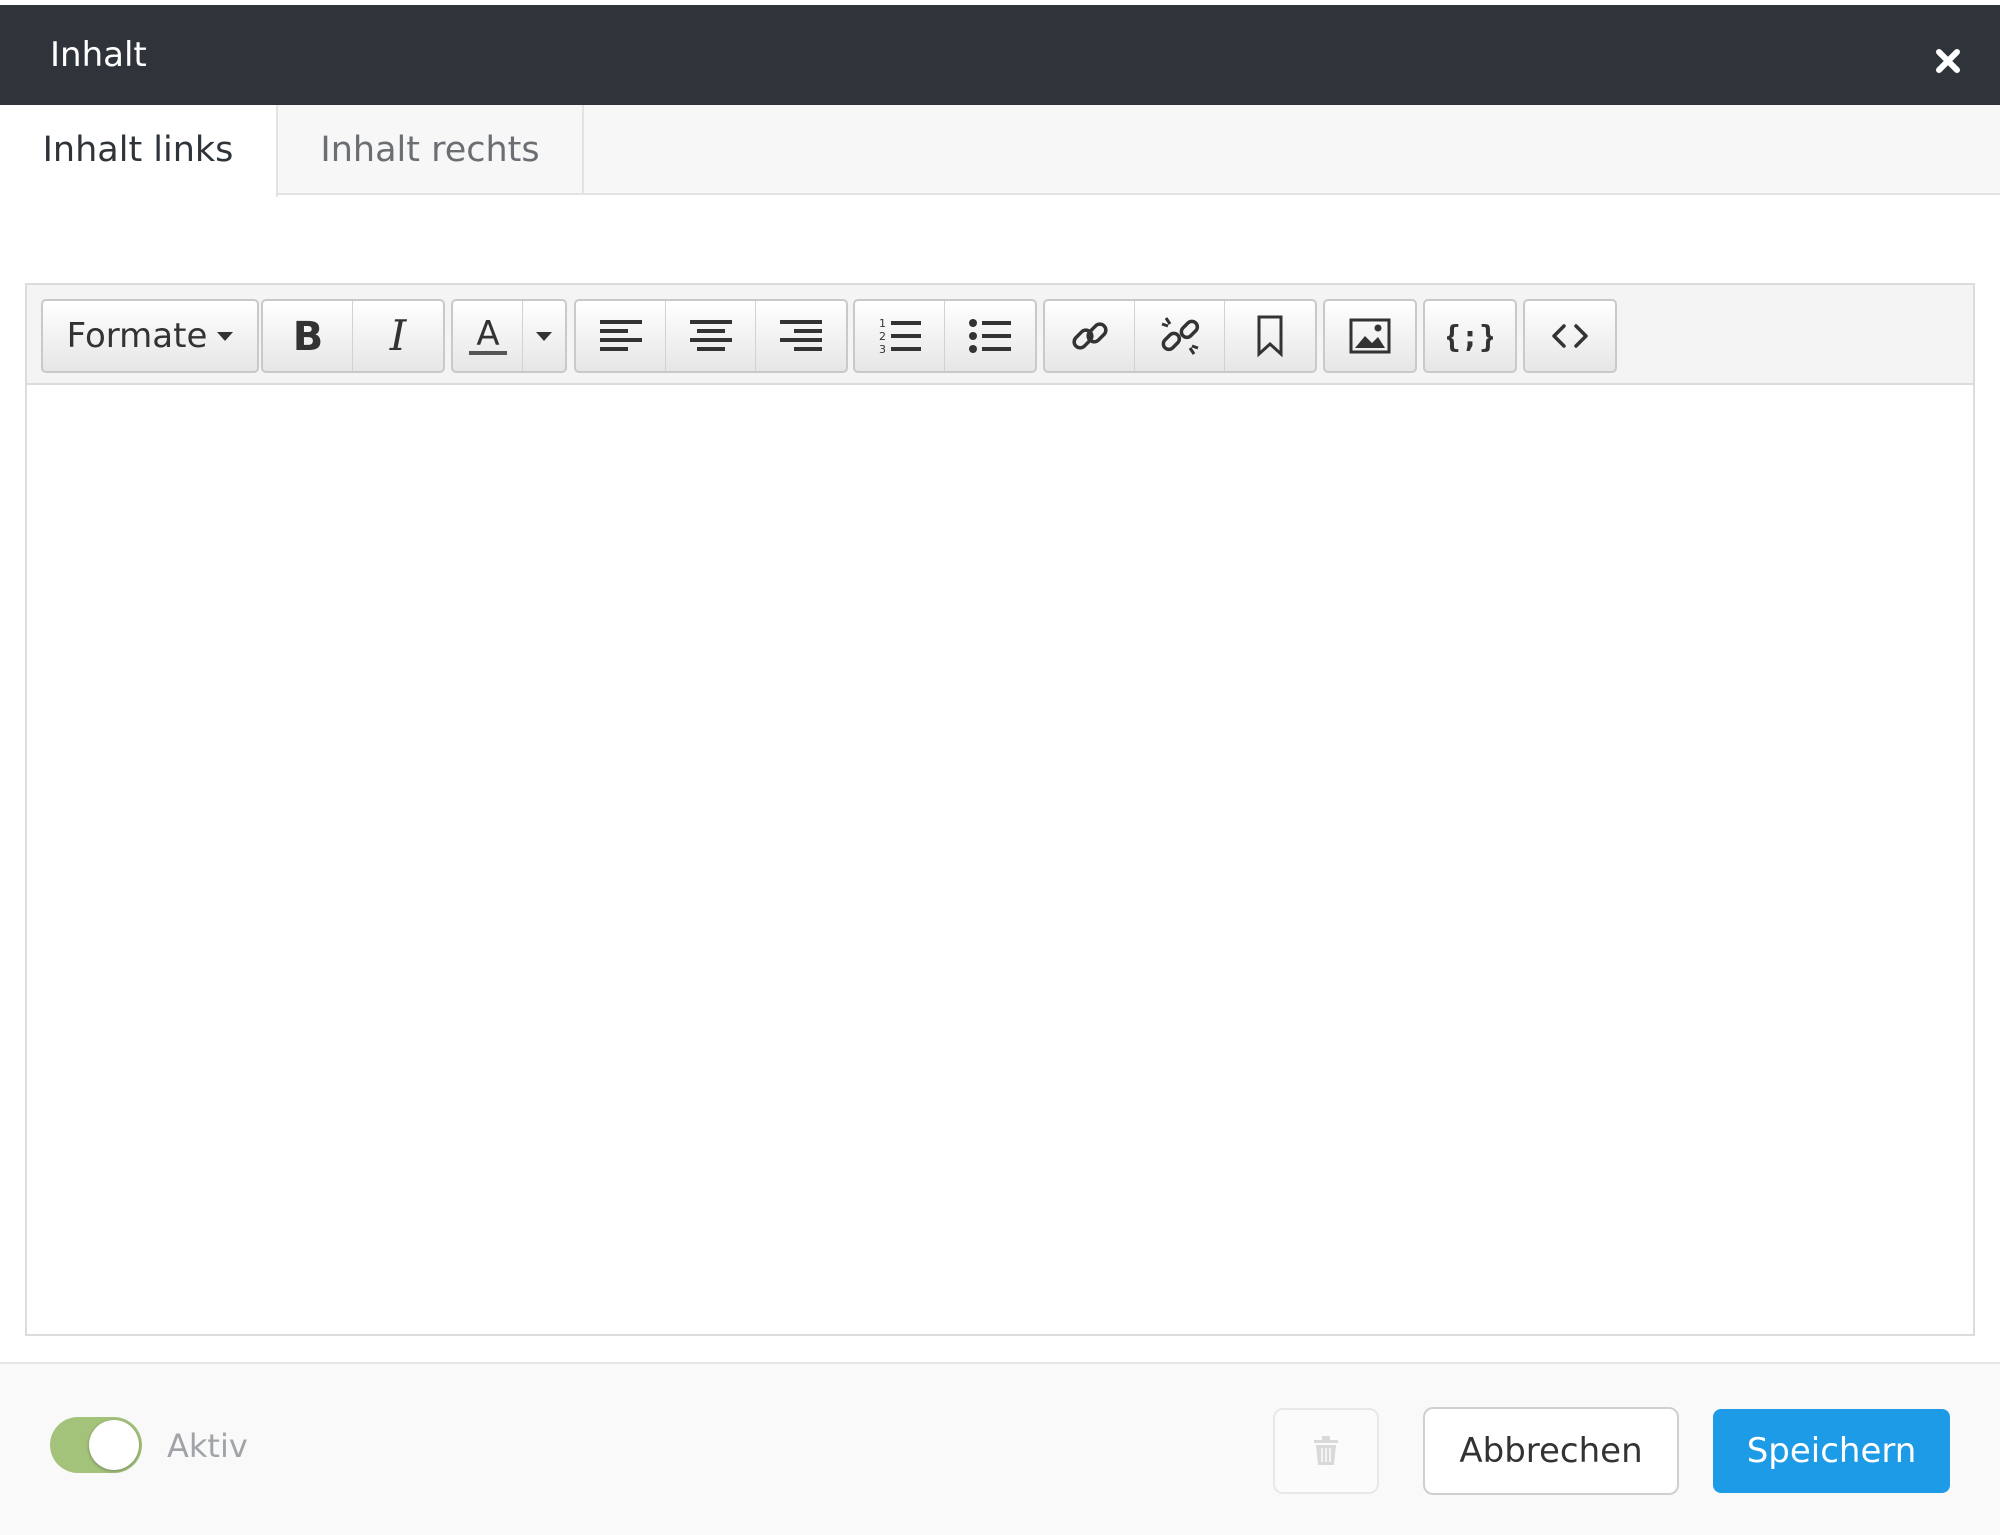 The image size is (2000, 1535). I want to click on svg-text: B, so click(307, 336).